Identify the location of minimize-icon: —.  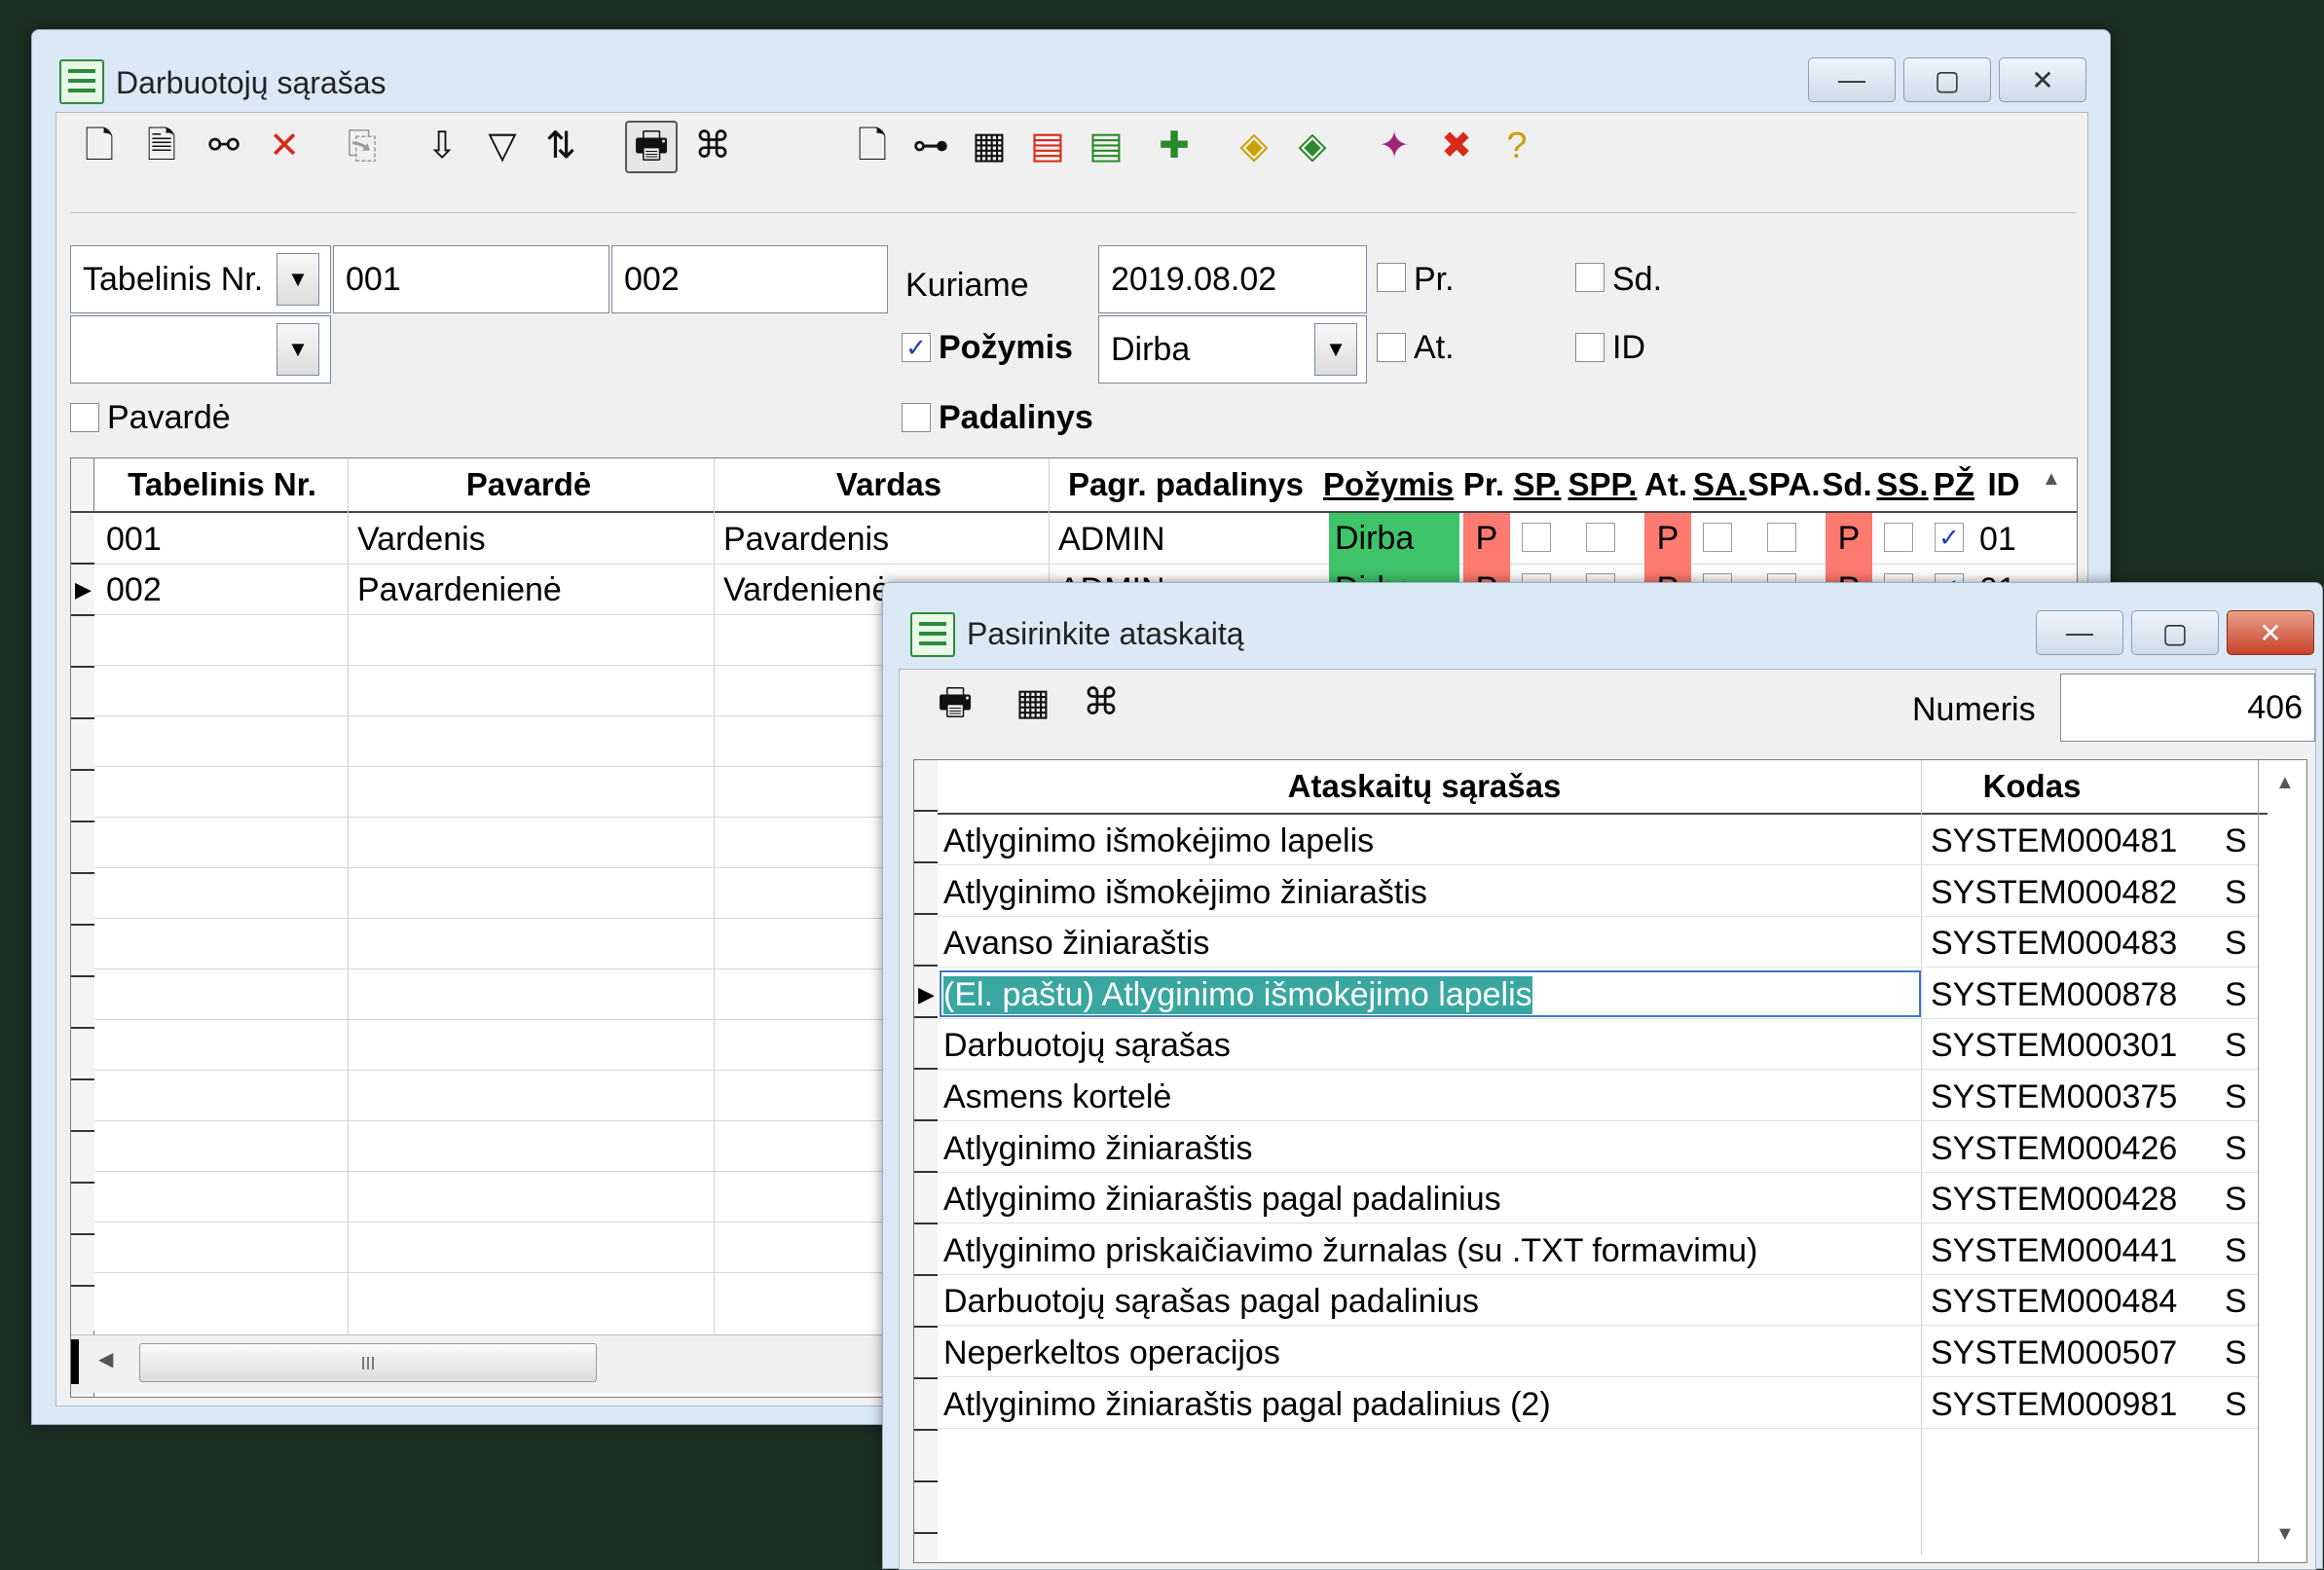
(2079, 632).